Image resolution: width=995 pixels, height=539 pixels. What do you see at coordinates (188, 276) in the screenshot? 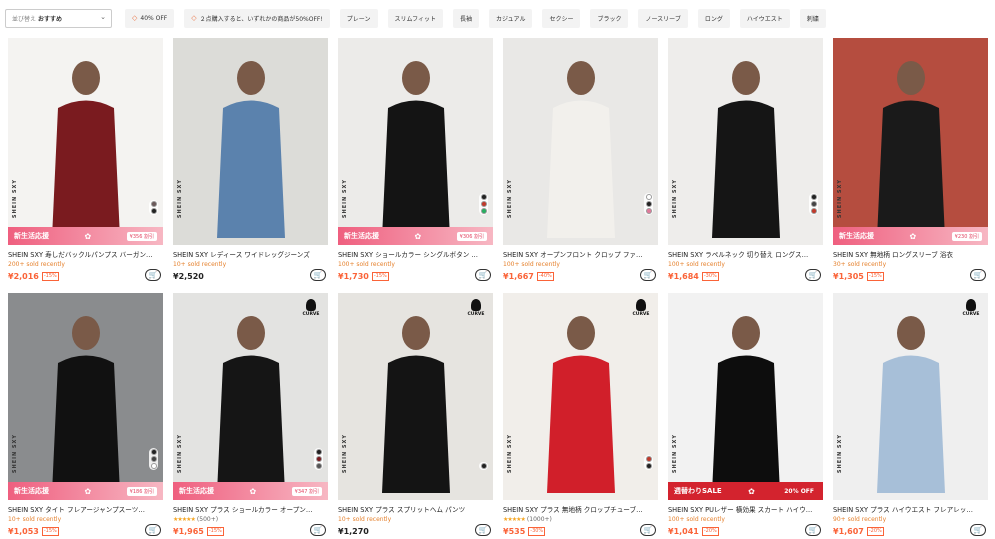
I see `price: ¥2,520` at bounding box center [188, 276].